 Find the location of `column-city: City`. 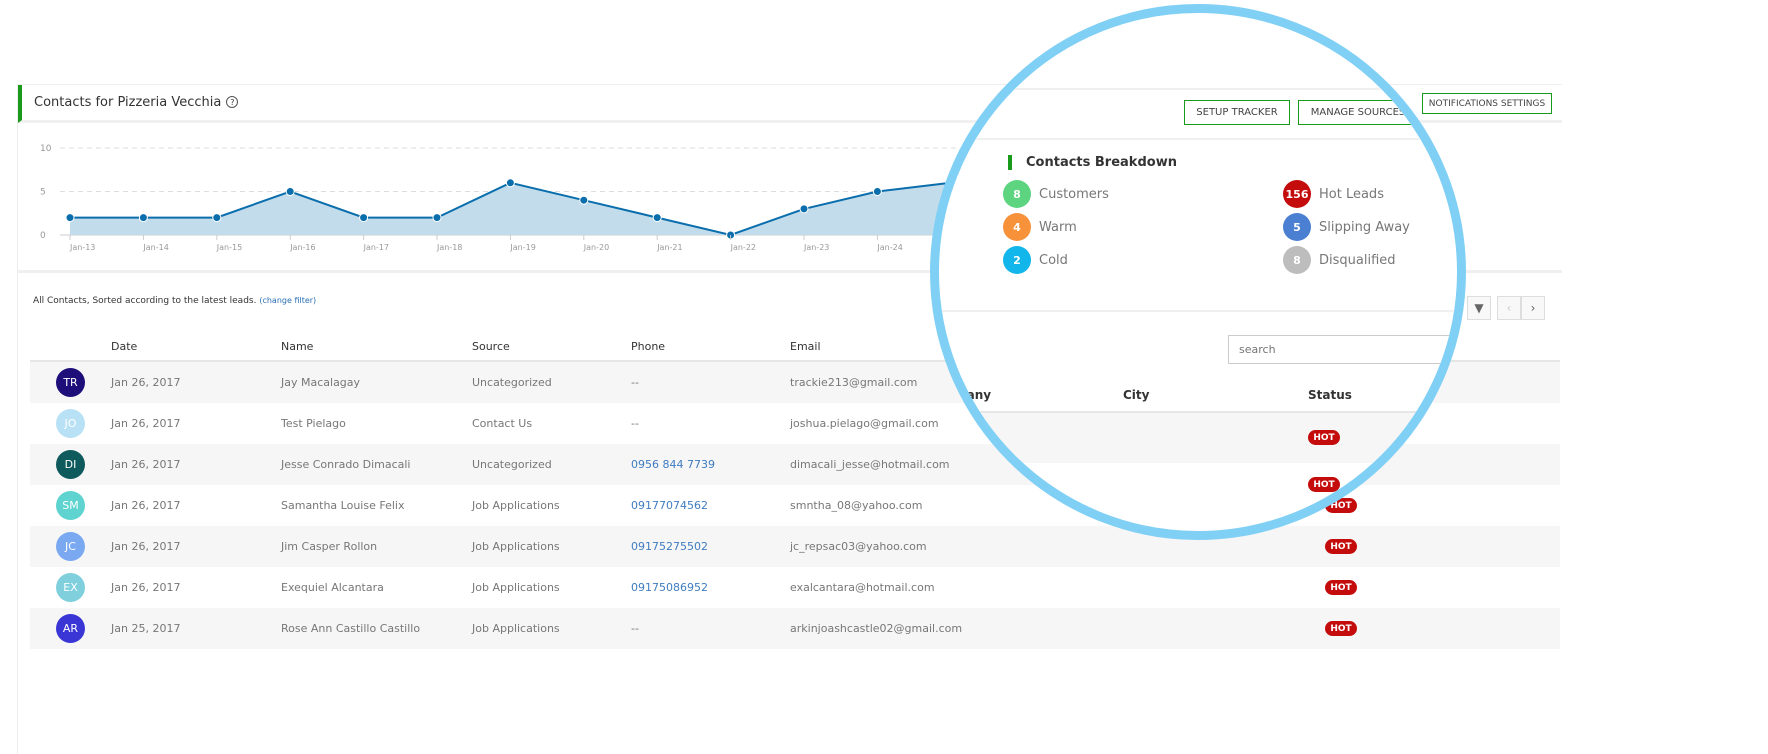

column-city: City is located at coordinates (1136, 395).